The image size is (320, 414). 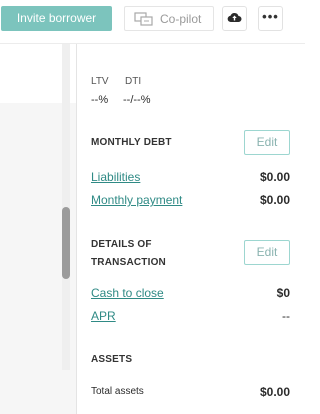 I want to click on transaction-edit-button: Edit, so click(x=267, y=252).